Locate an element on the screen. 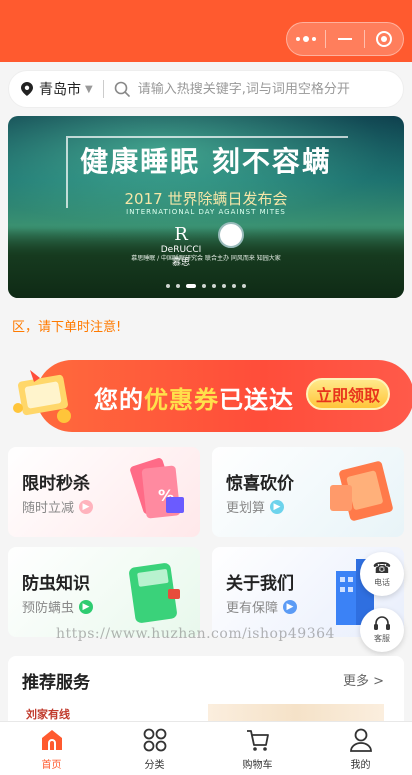 Image resolution: width=412 pixels, height=775 pixels. card-subtitle-text: 更有保障 is located at coordinates (252, 608).